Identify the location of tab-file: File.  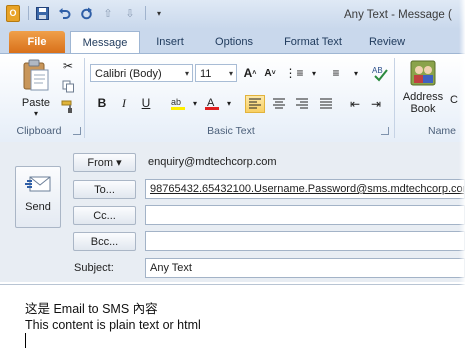
(37, 42).